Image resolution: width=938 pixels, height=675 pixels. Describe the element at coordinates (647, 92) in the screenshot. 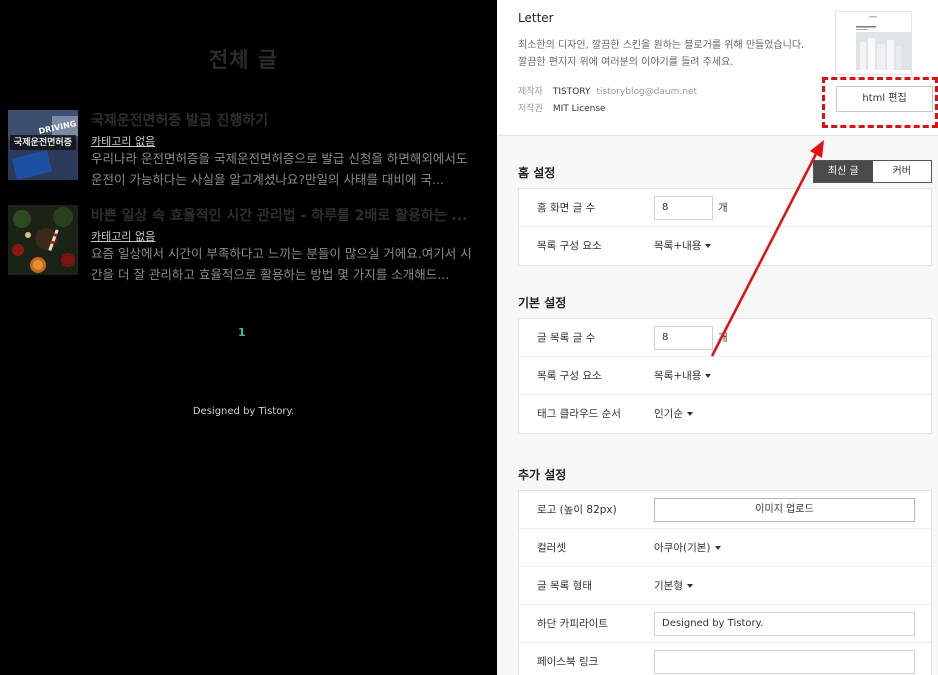

I see `maker-email: tistoryblog@daum.net` at that location.